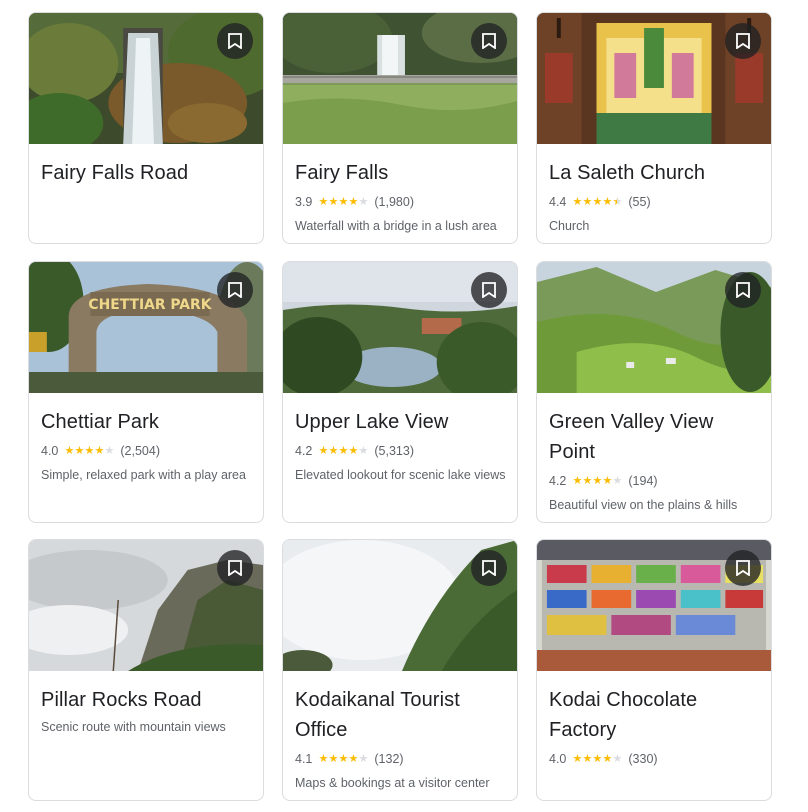 The image size is (808, 812). What do you see at coordinates (133, 727) in the screenshot?
I see `place-description: Scenic route with mountain views` at bounding box center [133, 727].